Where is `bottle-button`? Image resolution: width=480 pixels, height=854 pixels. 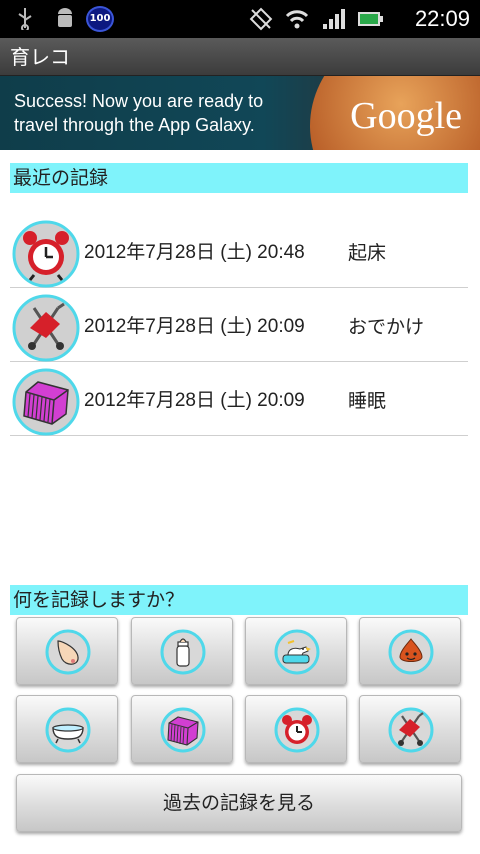 bottle-button is located at coordinates (182, 651).